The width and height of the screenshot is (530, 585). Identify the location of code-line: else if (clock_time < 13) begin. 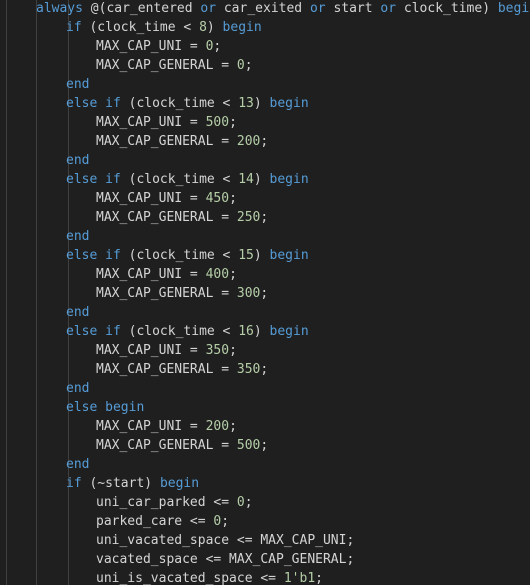
(187, 103).